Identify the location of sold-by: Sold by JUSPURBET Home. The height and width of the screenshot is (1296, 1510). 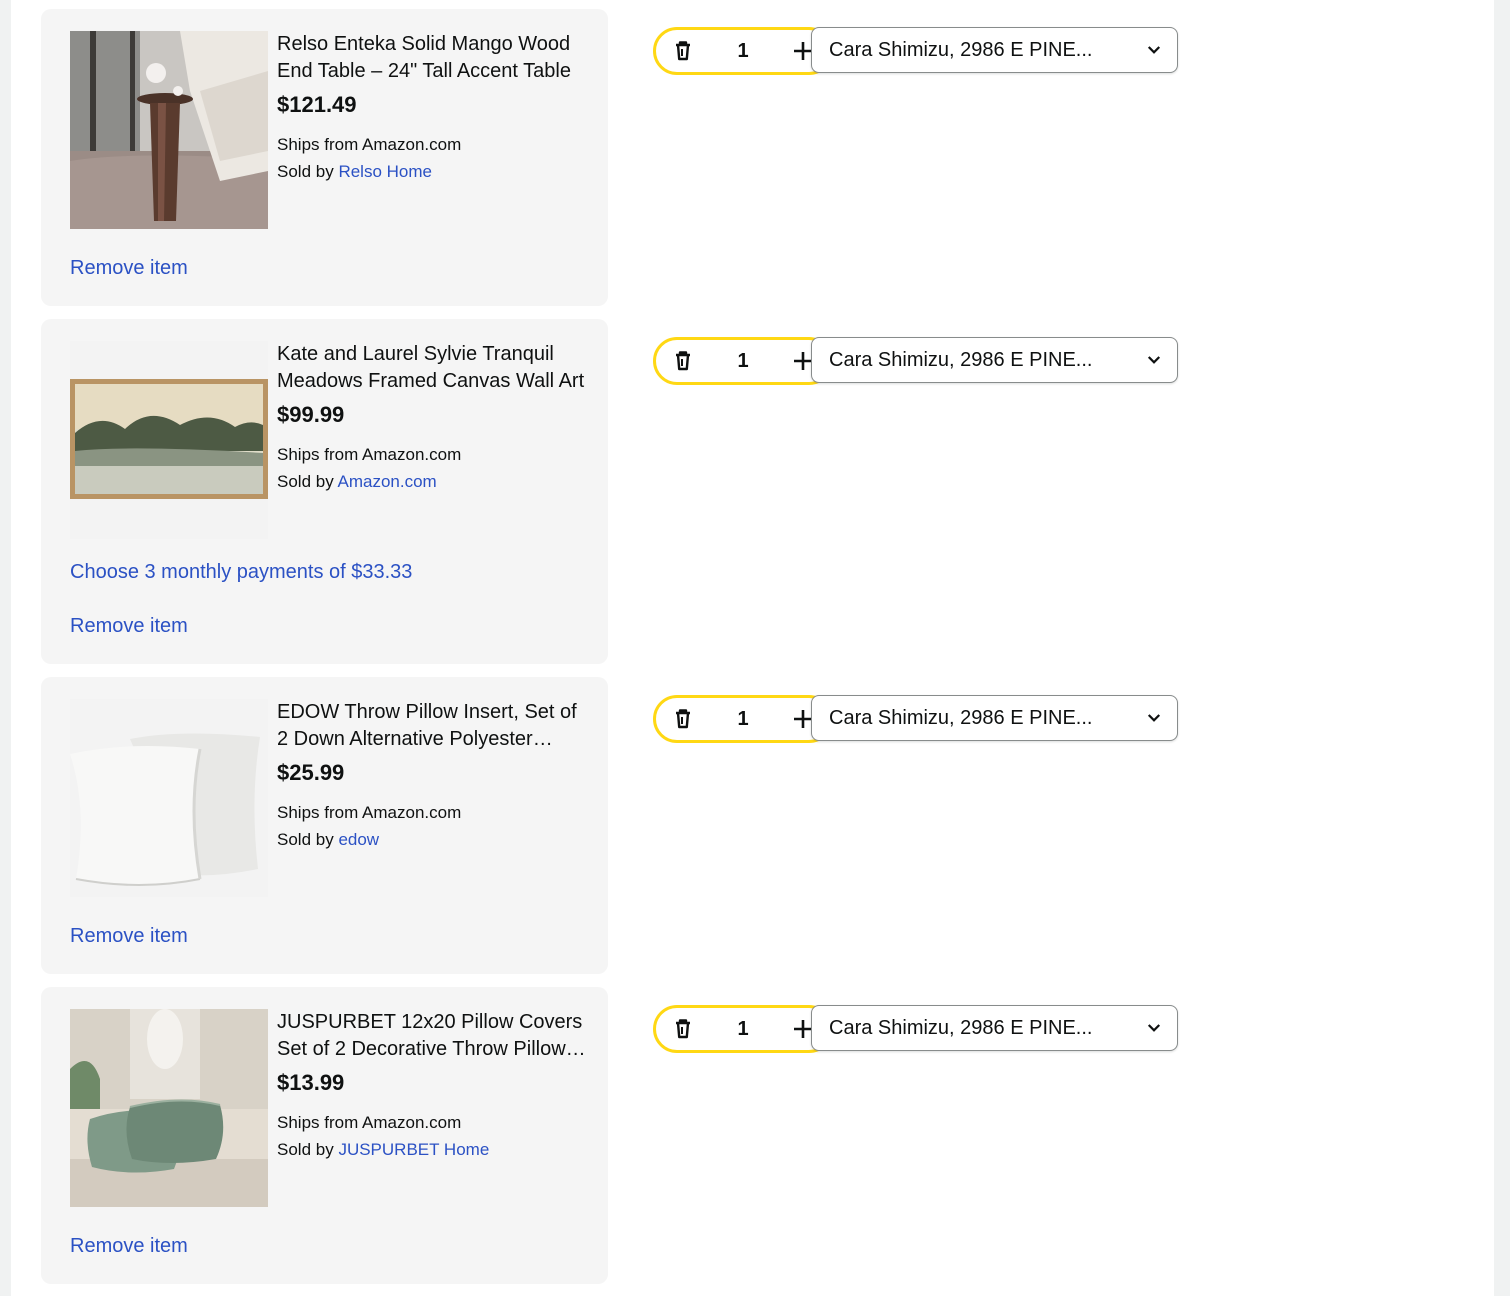
(432, 1149).